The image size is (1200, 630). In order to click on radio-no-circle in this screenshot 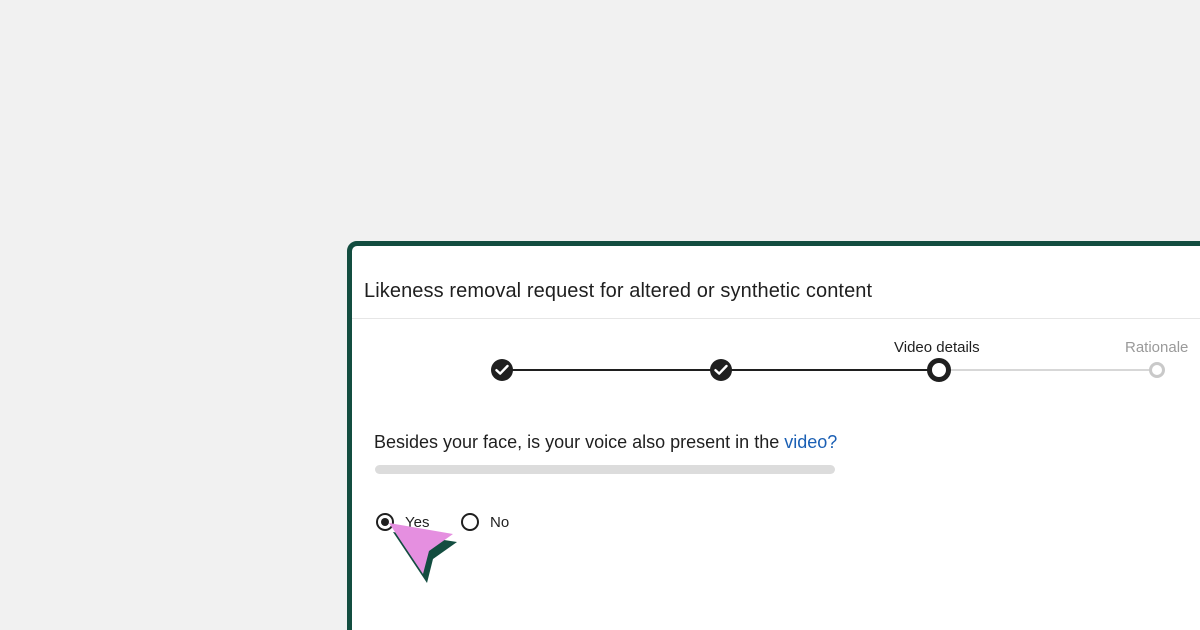, I will do `click(470, 522)`.